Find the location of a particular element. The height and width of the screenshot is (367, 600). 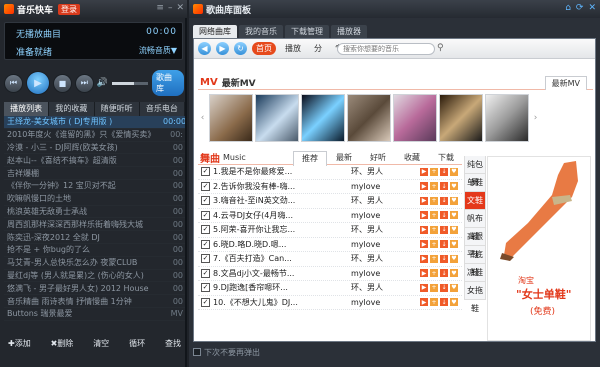

previous-button: ⏮ is located at coordinates (13, 83).